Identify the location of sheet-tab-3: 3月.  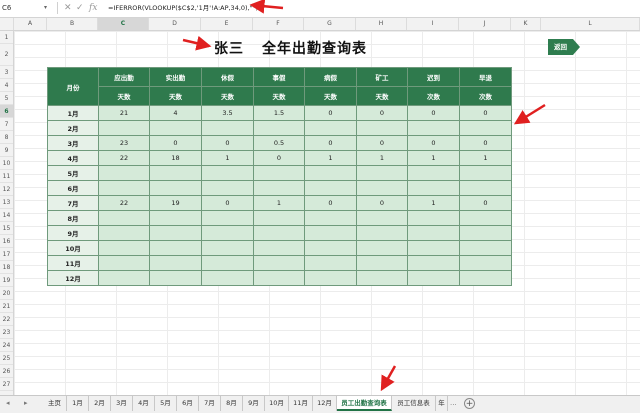
(122, 403).